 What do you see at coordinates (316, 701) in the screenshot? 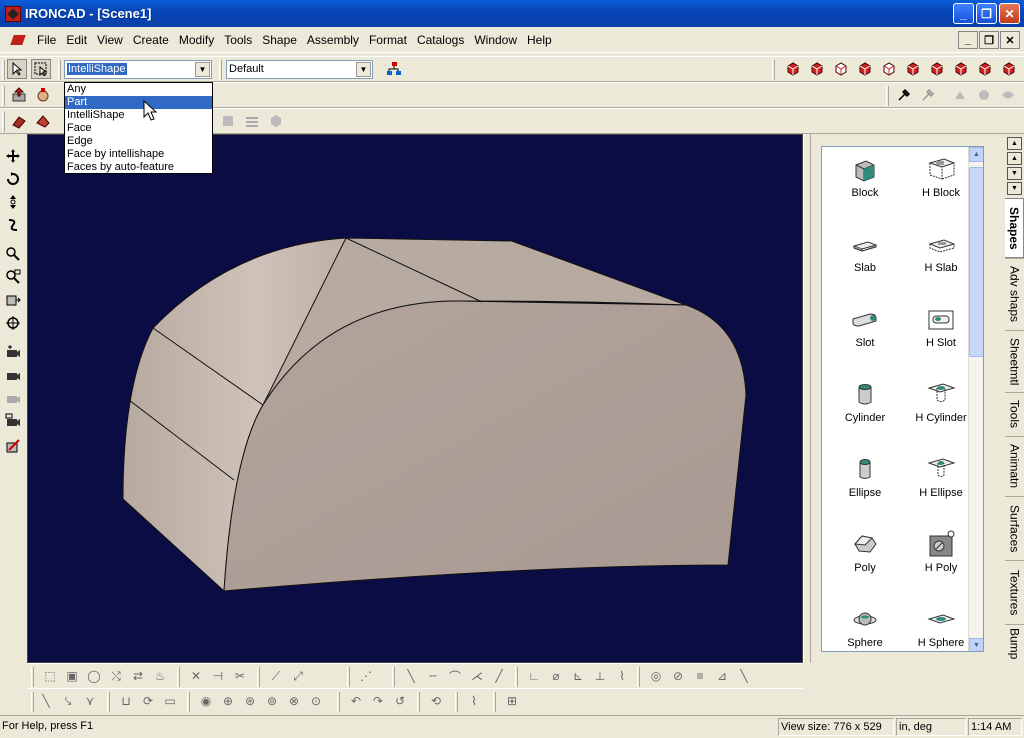
I see `sketch-tool-button: ⊙` at bounding box center [316, 701].